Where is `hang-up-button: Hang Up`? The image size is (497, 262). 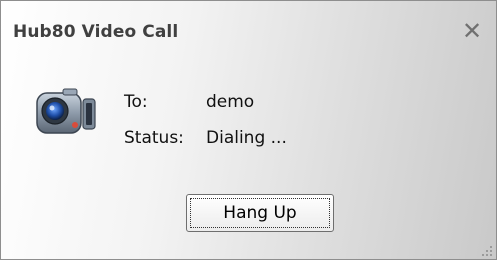
hang-up-button: Hang Up is located at coordinates (260, 213).